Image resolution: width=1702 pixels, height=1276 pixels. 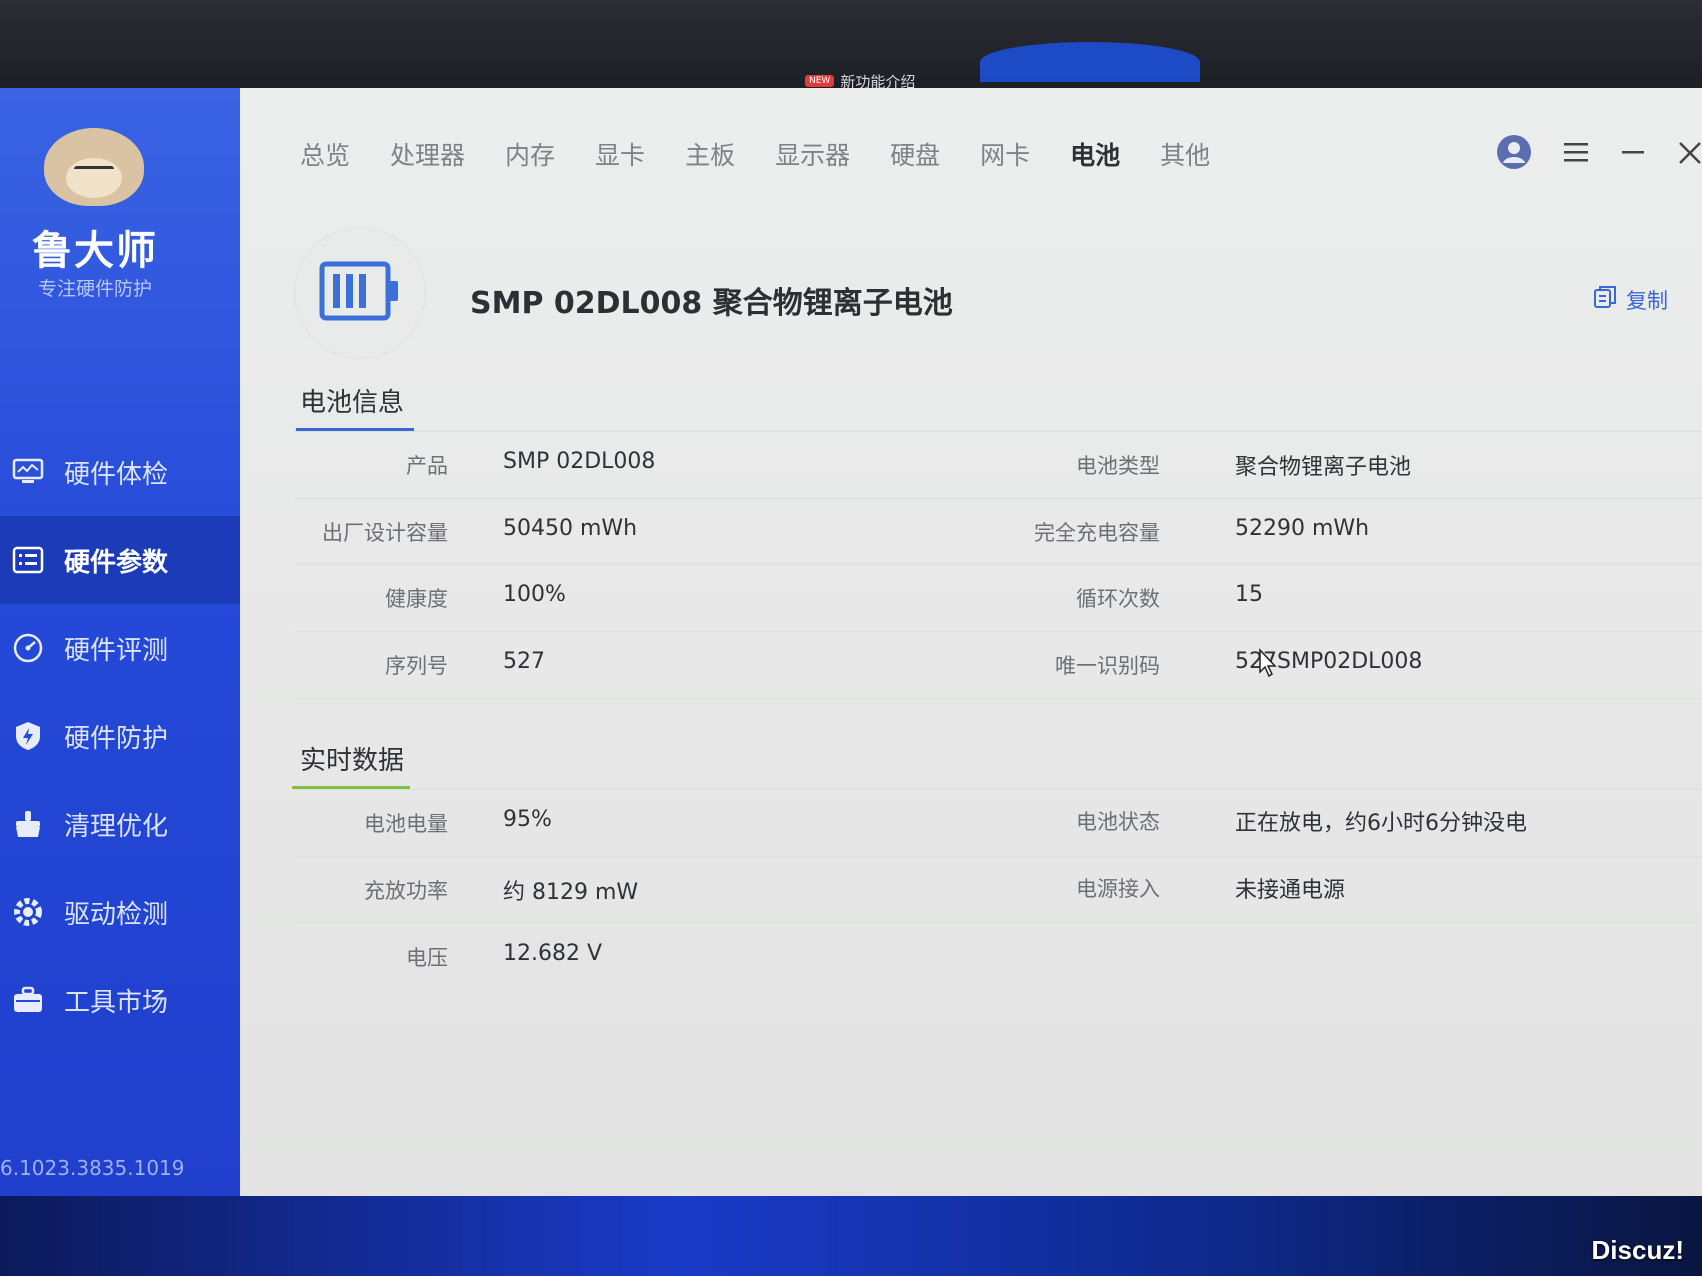 I want to click on copy-button: 复制, so click(x=1630, y=299).